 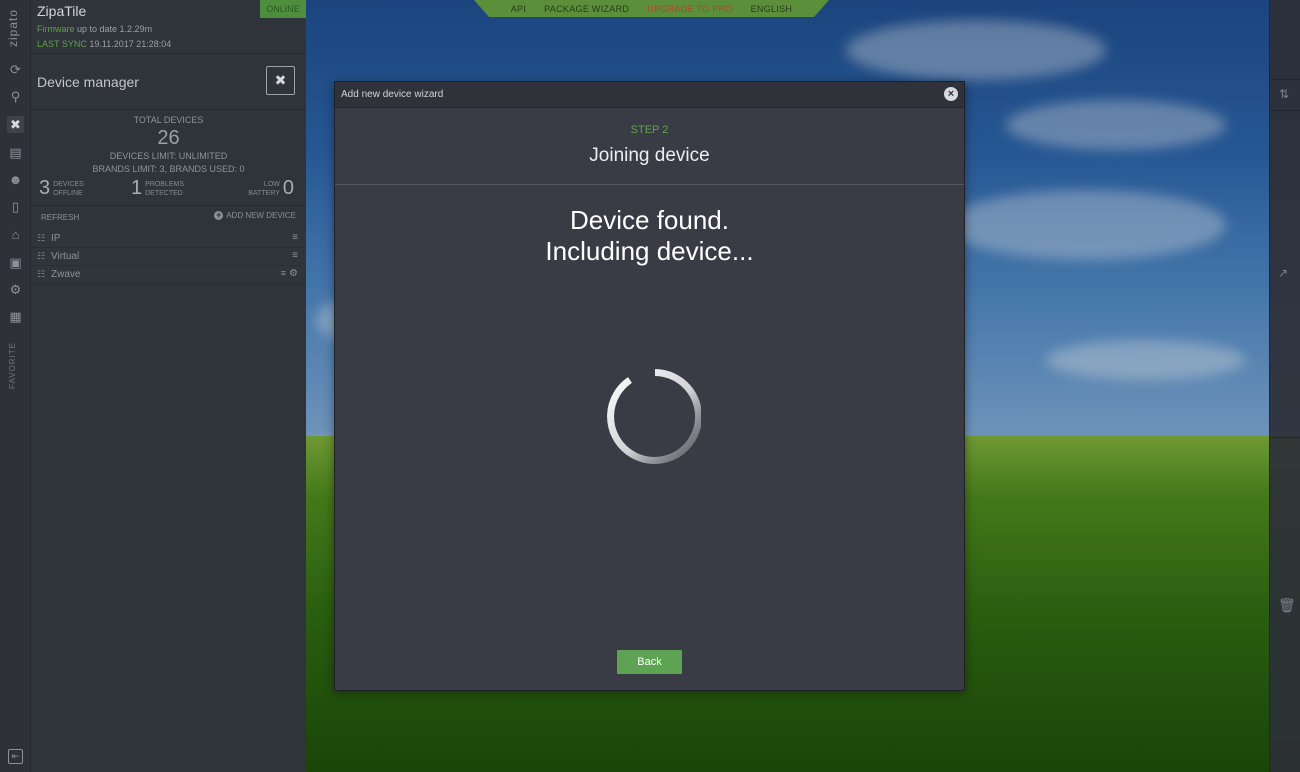 I want to click on problems-stat: 1 PROBLEMS DETECTED, so click(x=157, y=188).